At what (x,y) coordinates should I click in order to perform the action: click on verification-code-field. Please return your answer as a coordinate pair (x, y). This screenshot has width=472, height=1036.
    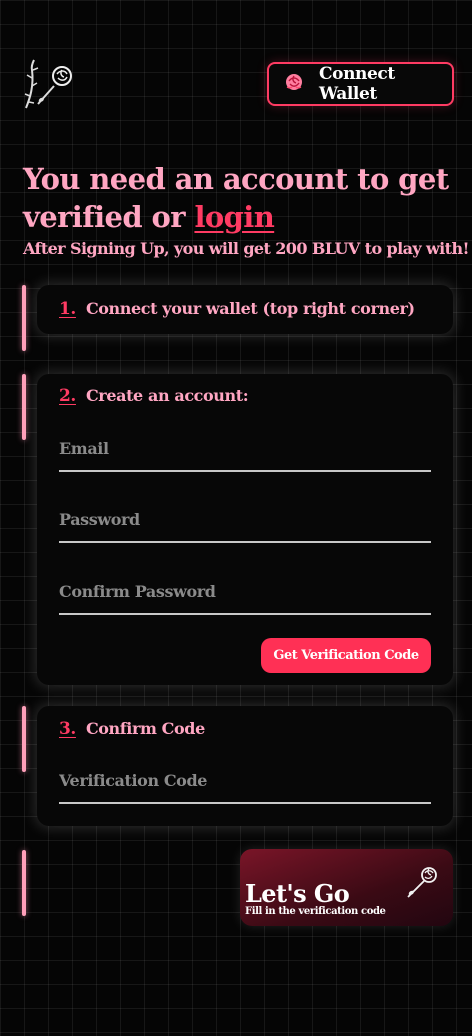
    Looking at the image, I should click on (245, 783).